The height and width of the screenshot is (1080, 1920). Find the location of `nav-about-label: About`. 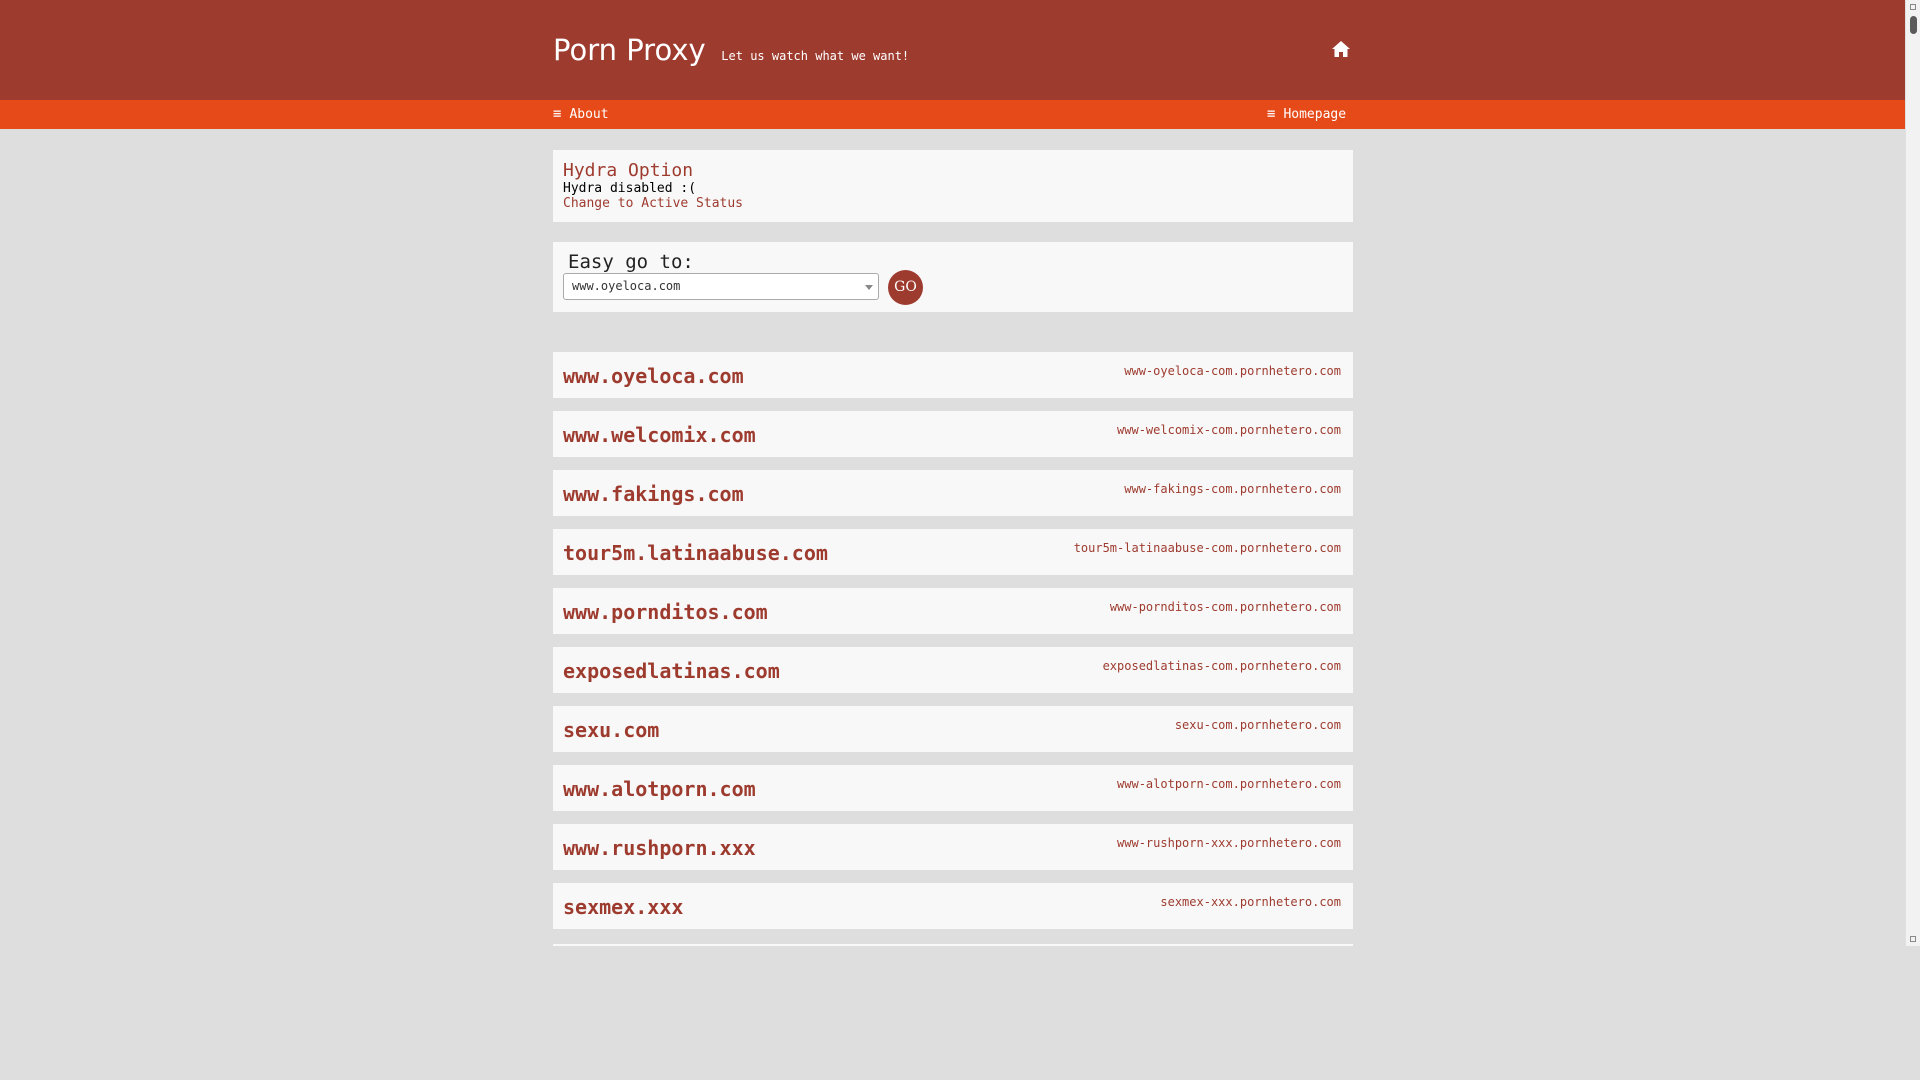

nav-about-label: About is located at coordinates (589, 114).